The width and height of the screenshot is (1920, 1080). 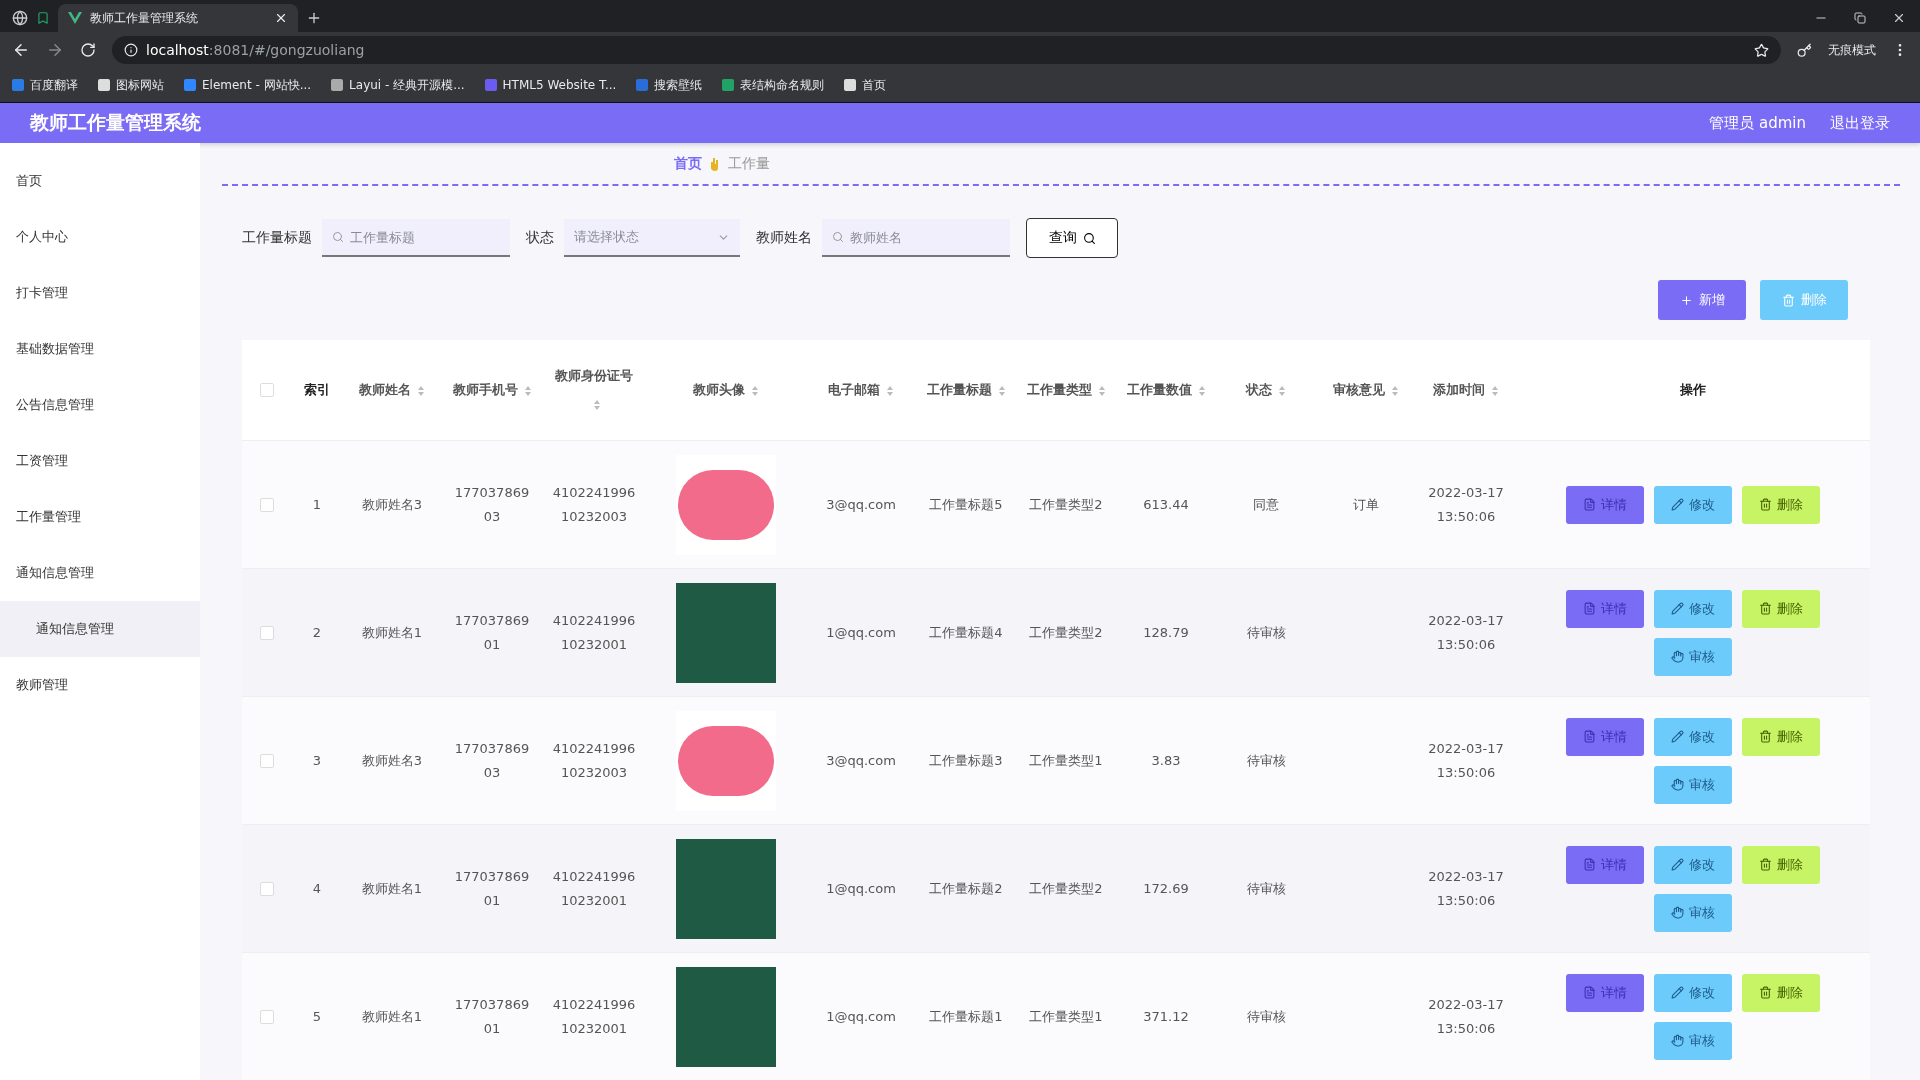 What do you see at coordinates (100, 685) in the screenshot?
I see `sidebar-item: 教师管理` at bounding box center [100, 685].